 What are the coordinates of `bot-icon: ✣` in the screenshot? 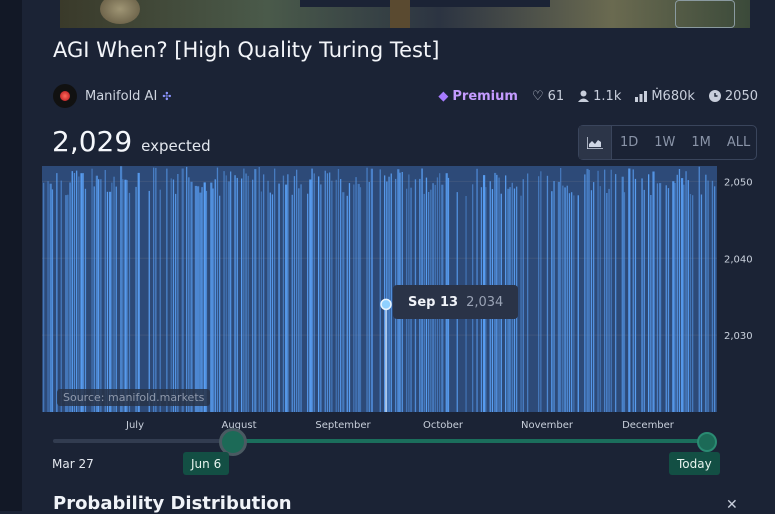 It's located at (167, 96).